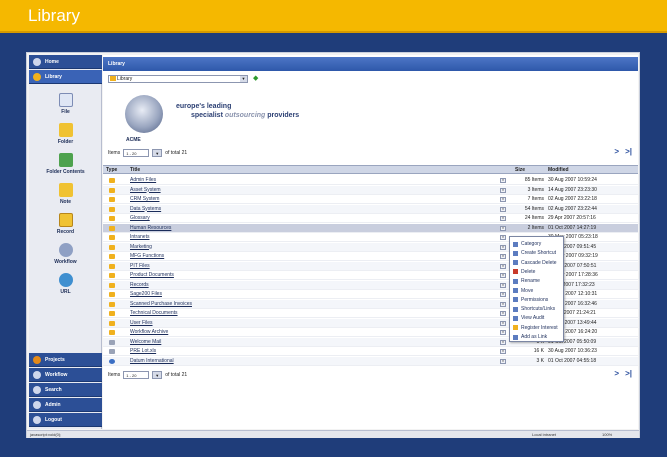 Image resolution: width=667 pixels, height=457 pixels. I want to click on status-zoom: 100%, so click(607, 434).